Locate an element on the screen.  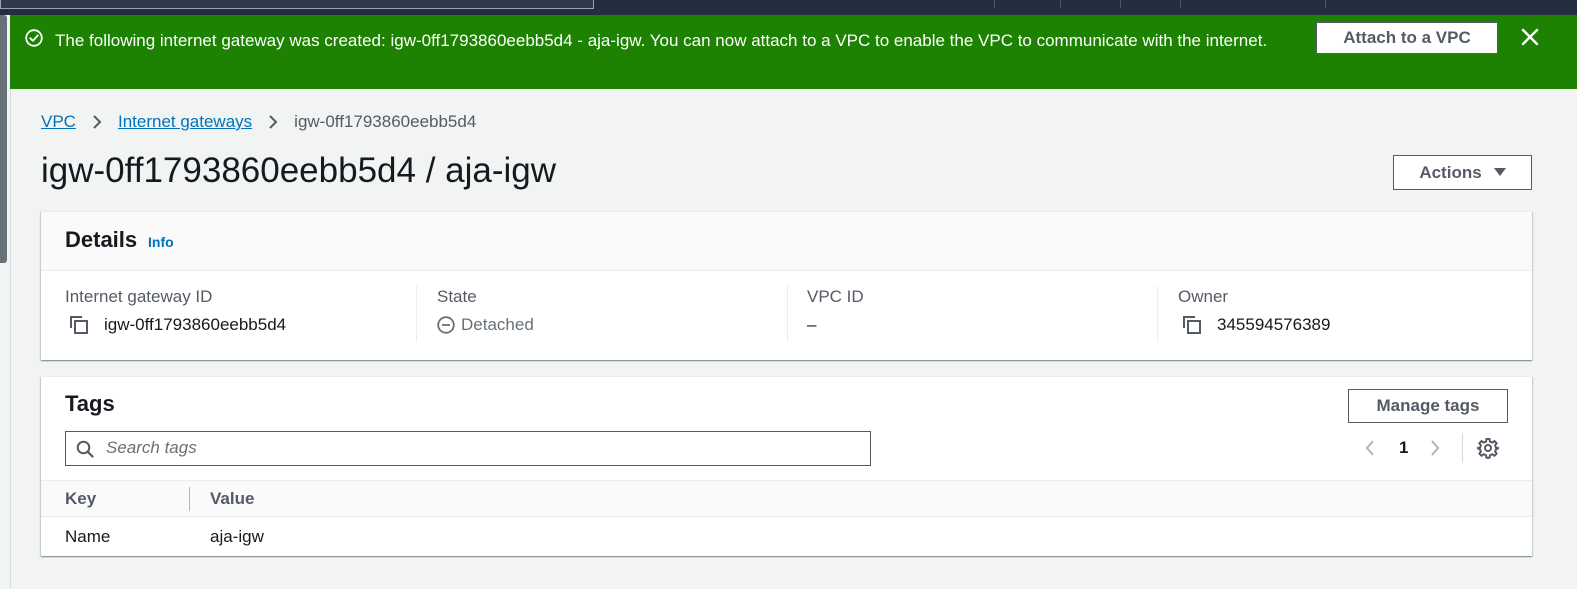
navigation-drawer-handle is located at coordinates (3, 139).